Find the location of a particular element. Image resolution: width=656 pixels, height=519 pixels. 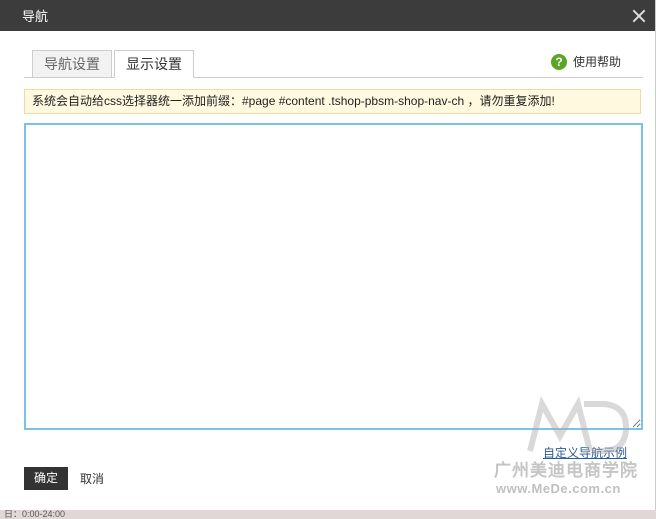

question-icon: ? is located at coordinates (558, 61).